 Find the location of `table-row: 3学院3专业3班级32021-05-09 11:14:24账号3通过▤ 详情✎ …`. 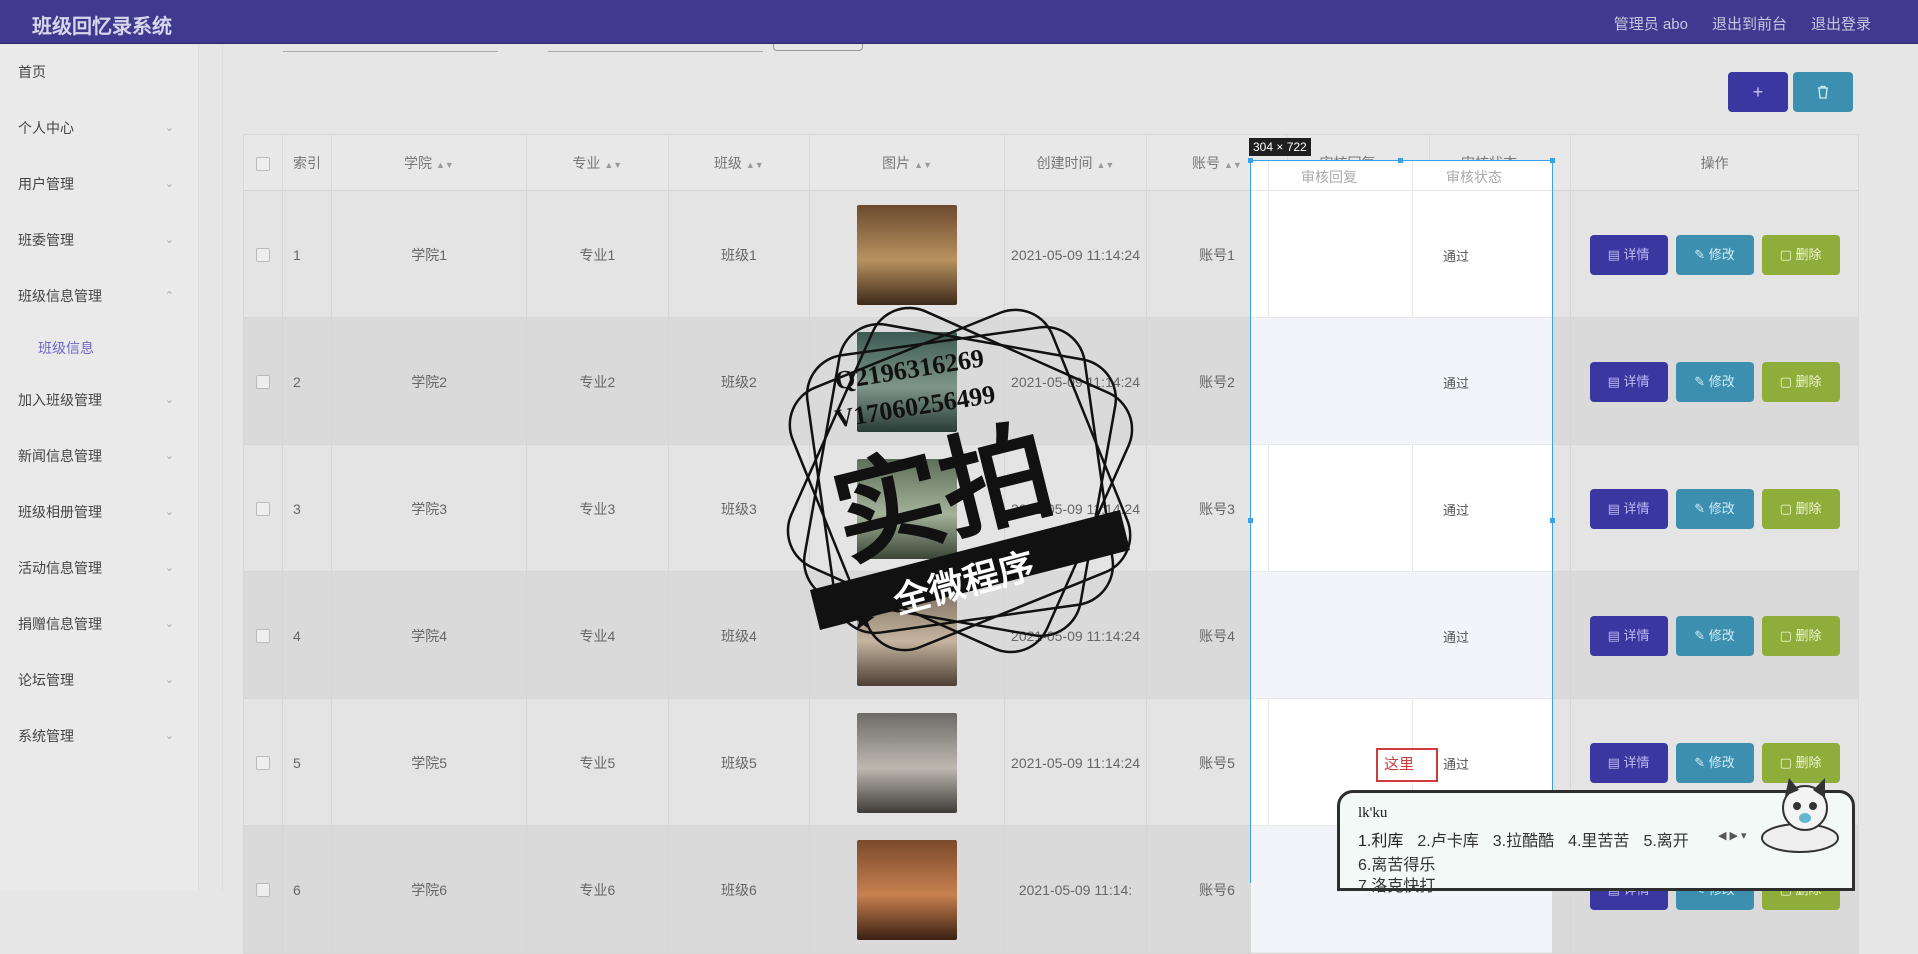

table-row: 3学院3专业3班级32021-05-09 11:14:24账号3通过▤ 详情✎ … is located at coordinates (1051, 508).